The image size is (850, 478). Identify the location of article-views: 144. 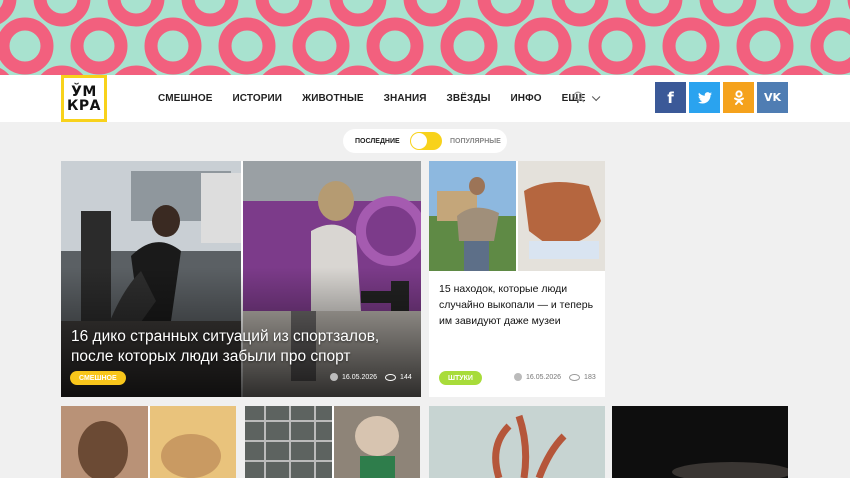
(406, 377).